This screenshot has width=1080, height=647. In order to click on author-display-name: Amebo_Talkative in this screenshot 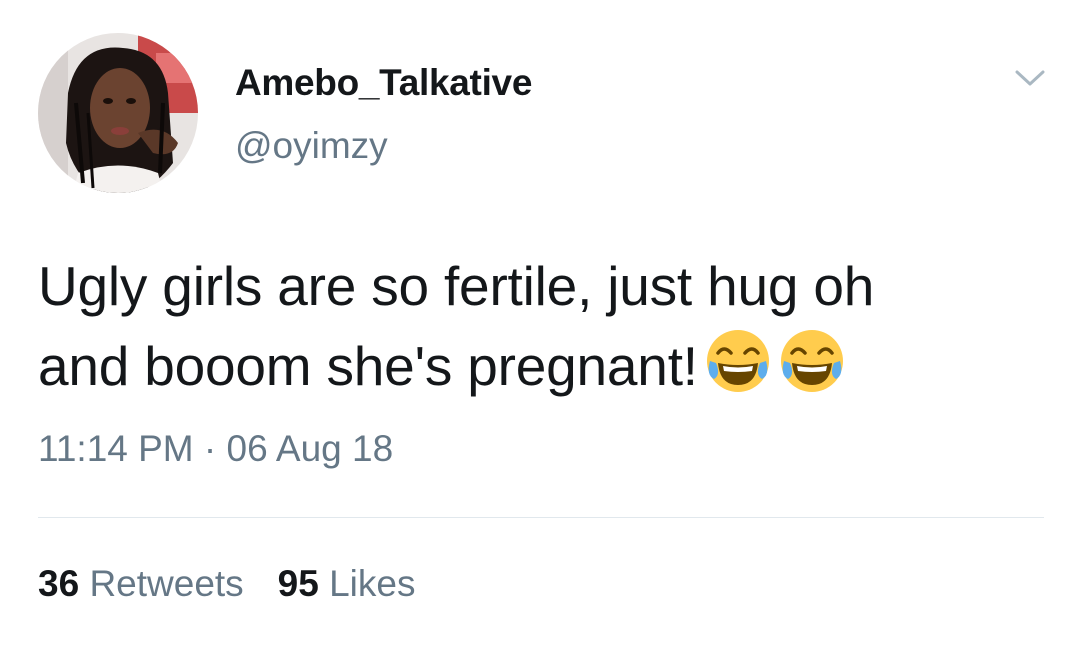, I will do `click(383, 83)`.